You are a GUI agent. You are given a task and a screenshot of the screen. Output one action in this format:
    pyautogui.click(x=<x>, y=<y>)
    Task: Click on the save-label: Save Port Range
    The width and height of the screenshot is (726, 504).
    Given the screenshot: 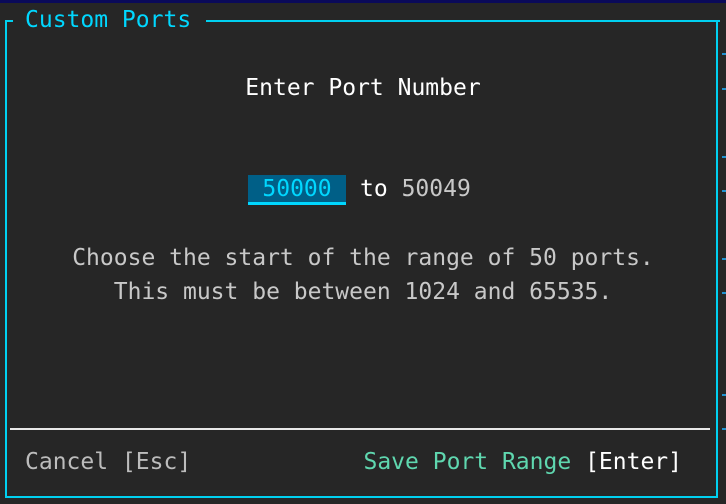 What is the action you would take?
    pyautogui.click(x=467, y=462)
    